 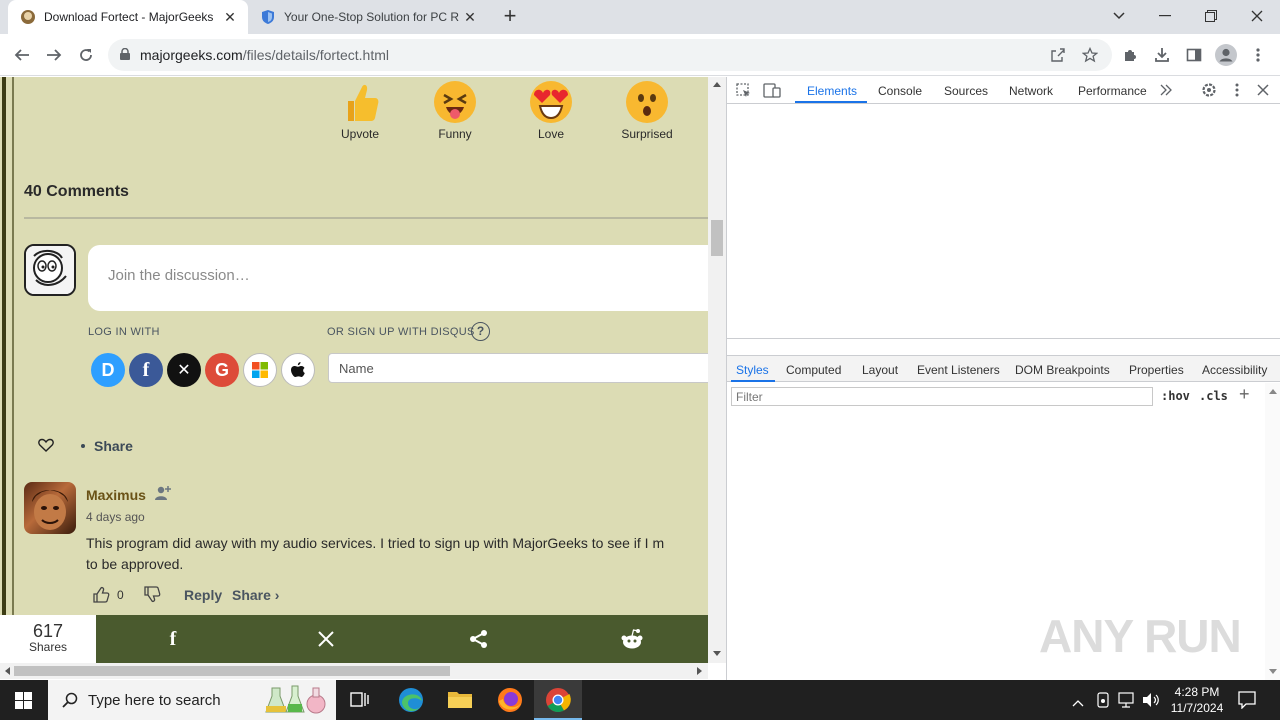 What do you see at coordinates (647, 111) in the screenshot?
I see `reaction-surprised: Surprised` at bounding box center [647, 111].